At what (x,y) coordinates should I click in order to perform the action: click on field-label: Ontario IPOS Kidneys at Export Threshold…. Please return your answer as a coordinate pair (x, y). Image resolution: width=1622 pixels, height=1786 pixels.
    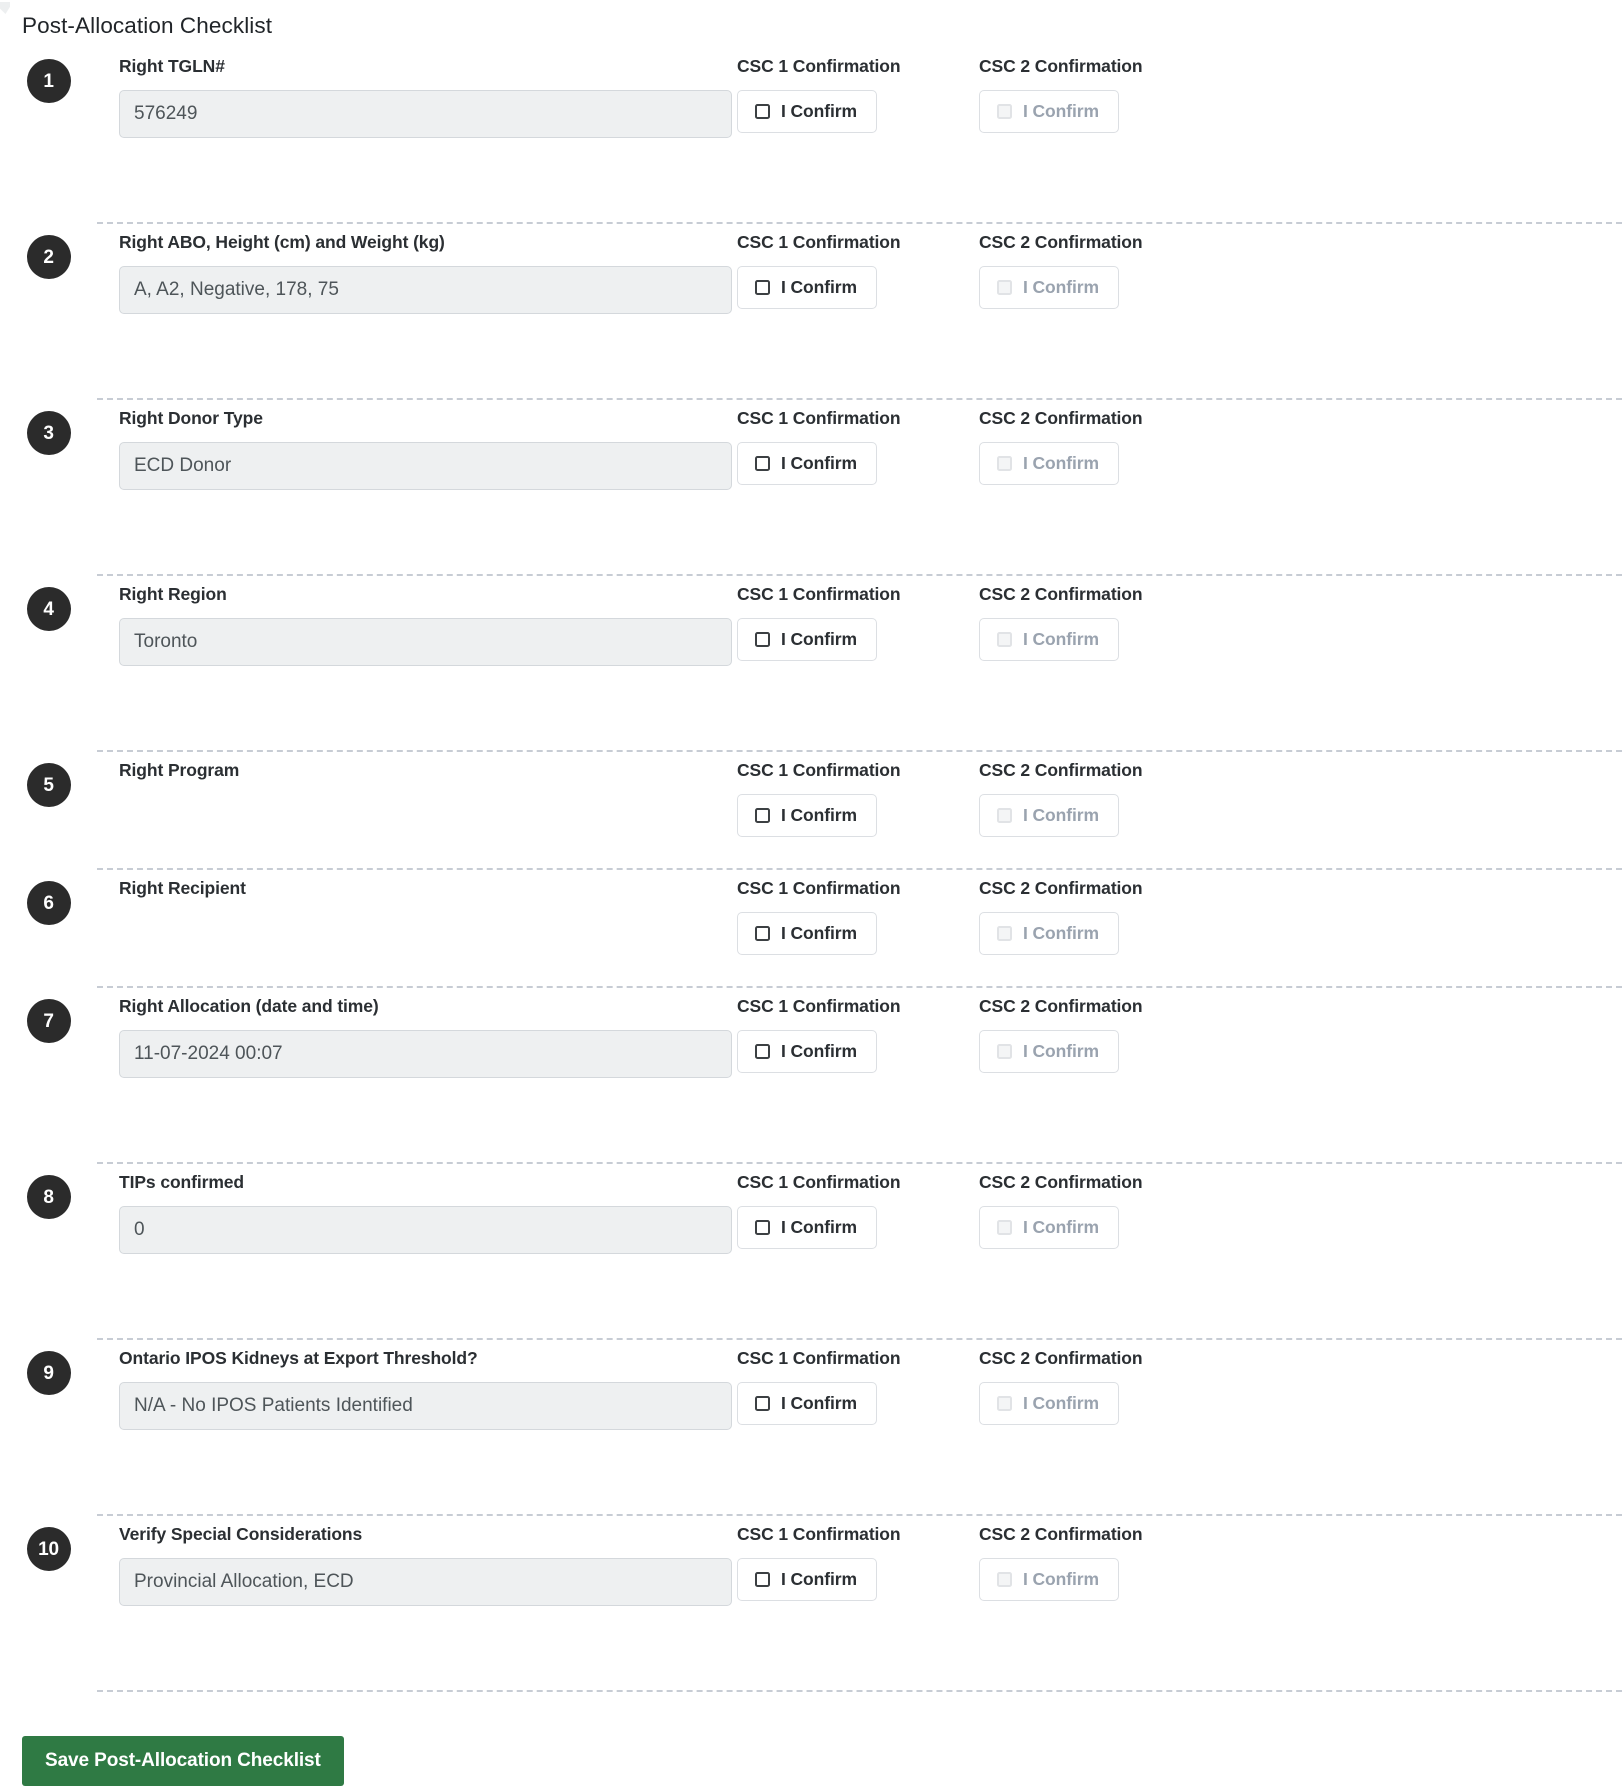
    Looking at the image, I should click on (298, 1358).